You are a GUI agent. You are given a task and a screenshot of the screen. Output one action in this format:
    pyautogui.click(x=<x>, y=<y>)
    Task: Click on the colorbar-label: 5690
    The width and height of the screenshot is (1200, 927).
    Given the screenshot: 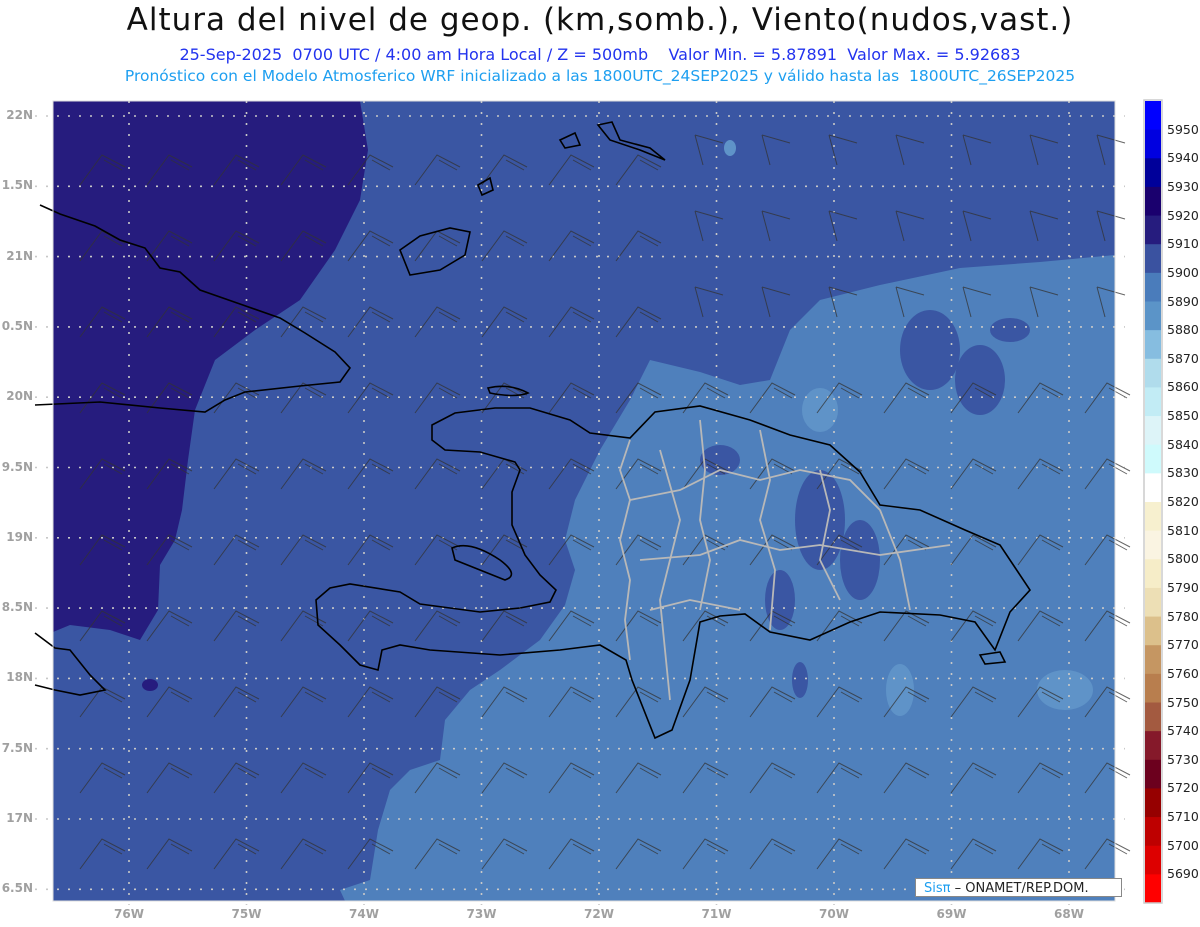 What is the action you would take?
    pyautogui.click(x=1183, y=874)
    